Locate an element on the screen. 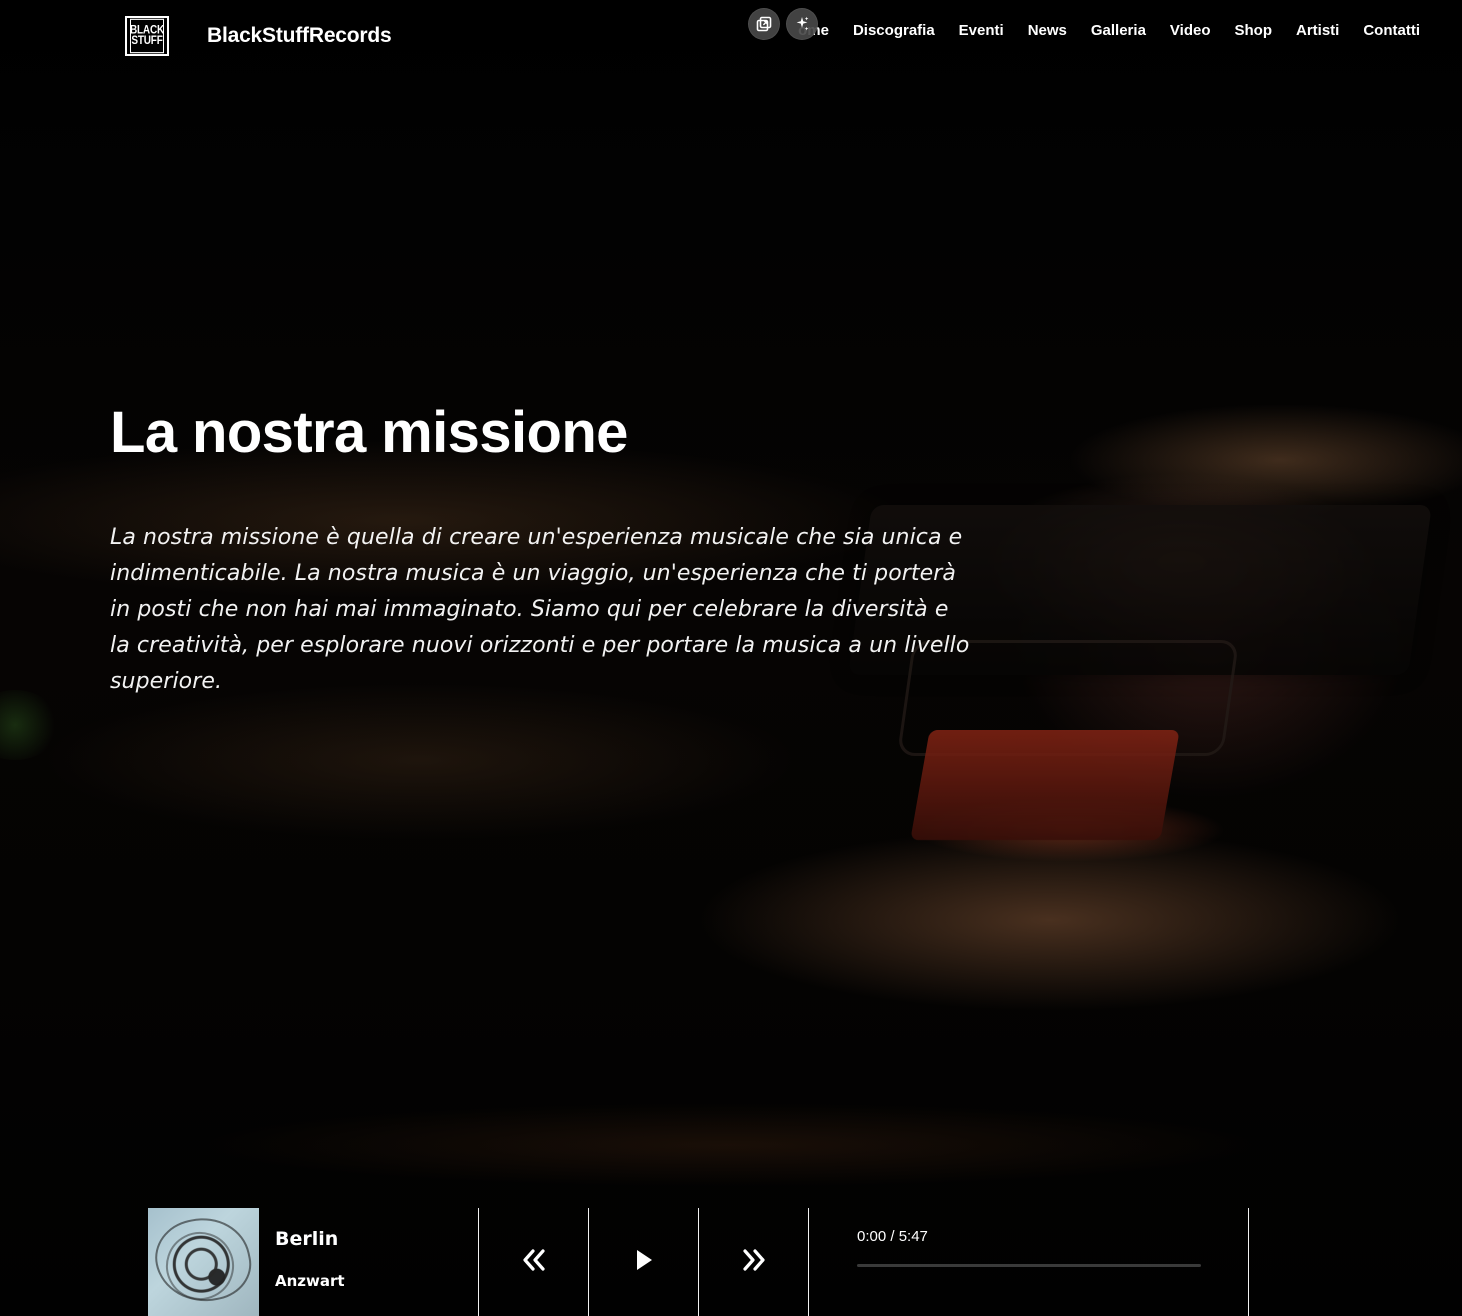  double-chevron-right-icon is located at coordinates (754, 1262).